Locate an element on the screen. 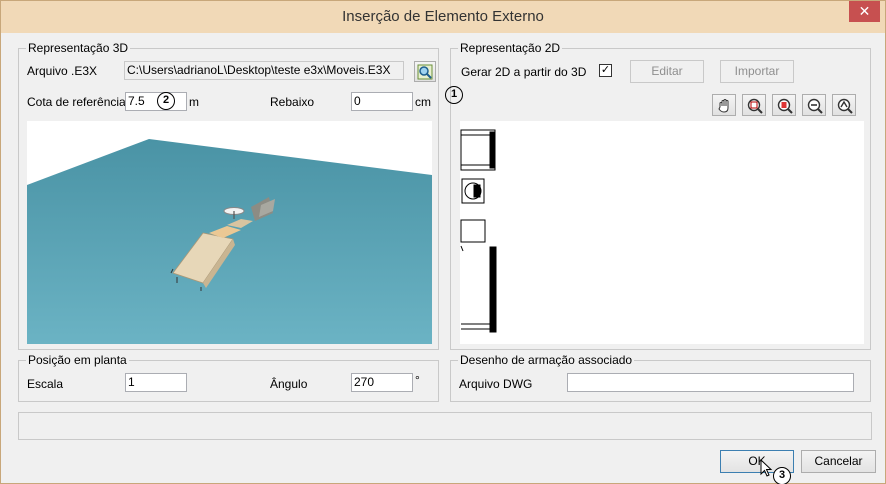 The height and width of the screenshot is (484, 886). zoom-out-icon is located at coordinates (815, 106).